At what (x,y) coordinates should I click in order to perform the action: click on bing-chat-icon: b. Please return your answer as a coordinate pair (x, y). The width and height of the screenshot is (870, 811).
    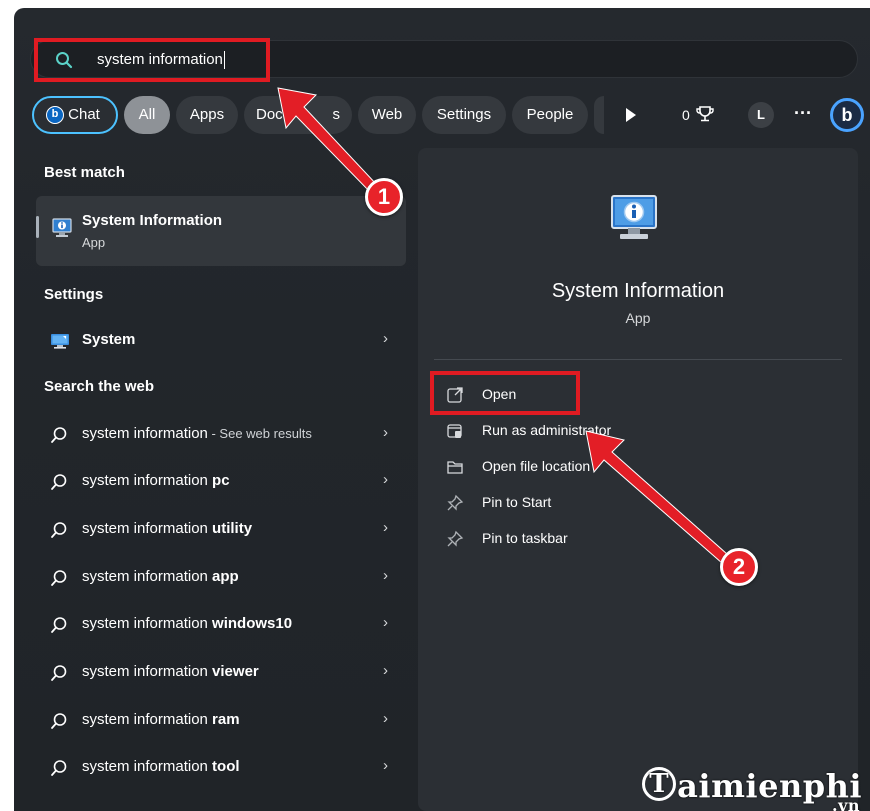
    Looking at the image, I should click on (55, 115).